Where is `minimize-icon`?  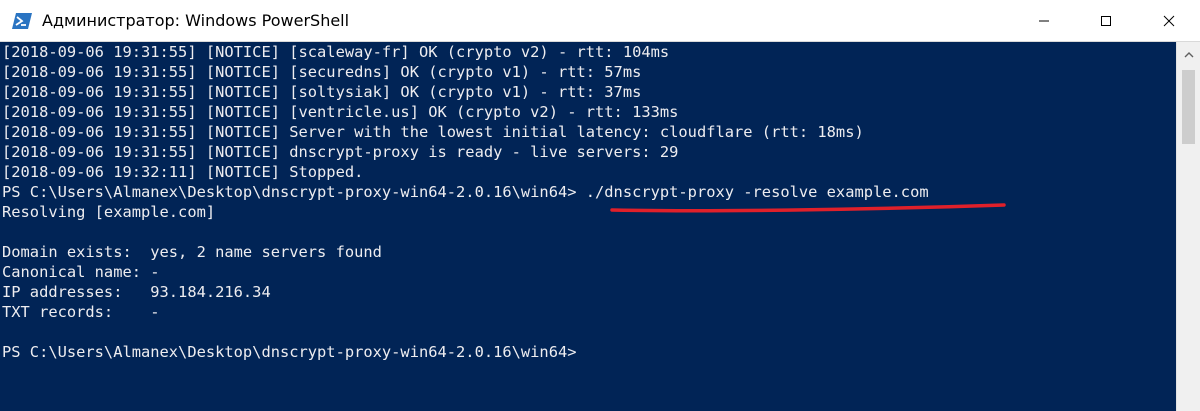 minimize-icon is located at coordinates (1044, 21).